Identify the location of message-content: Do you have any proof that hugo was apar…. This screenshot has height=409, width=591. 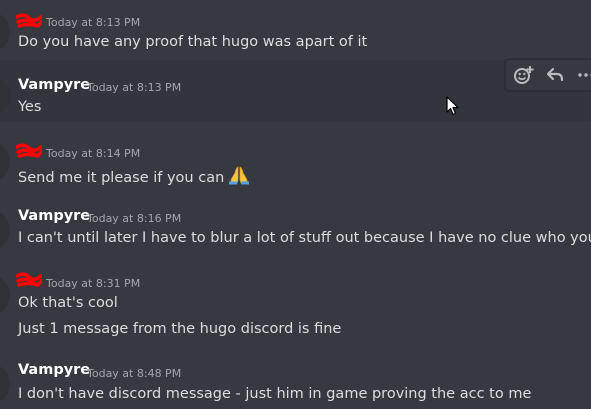
(193, 42).